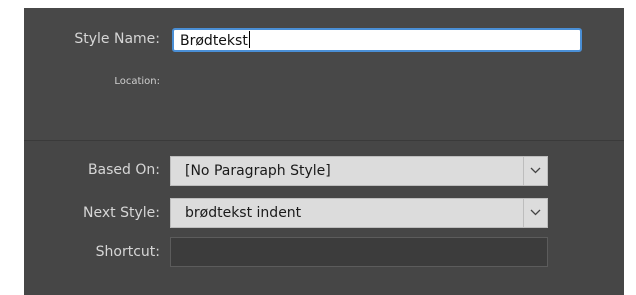 Image resolution: width=636 pixels, height=295 pixels. Describe the element at coordinates (359, 252) in the screenshot. I see `shortcut-input` at that location.